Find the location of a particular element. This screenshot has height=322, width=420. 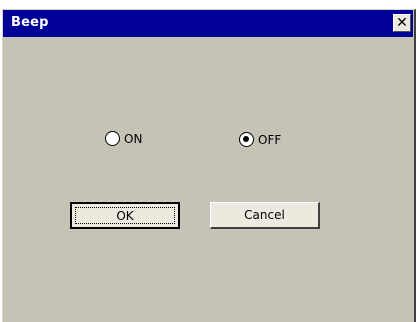

cancel-button-label: Cancel is located at coordinates (264, 215).